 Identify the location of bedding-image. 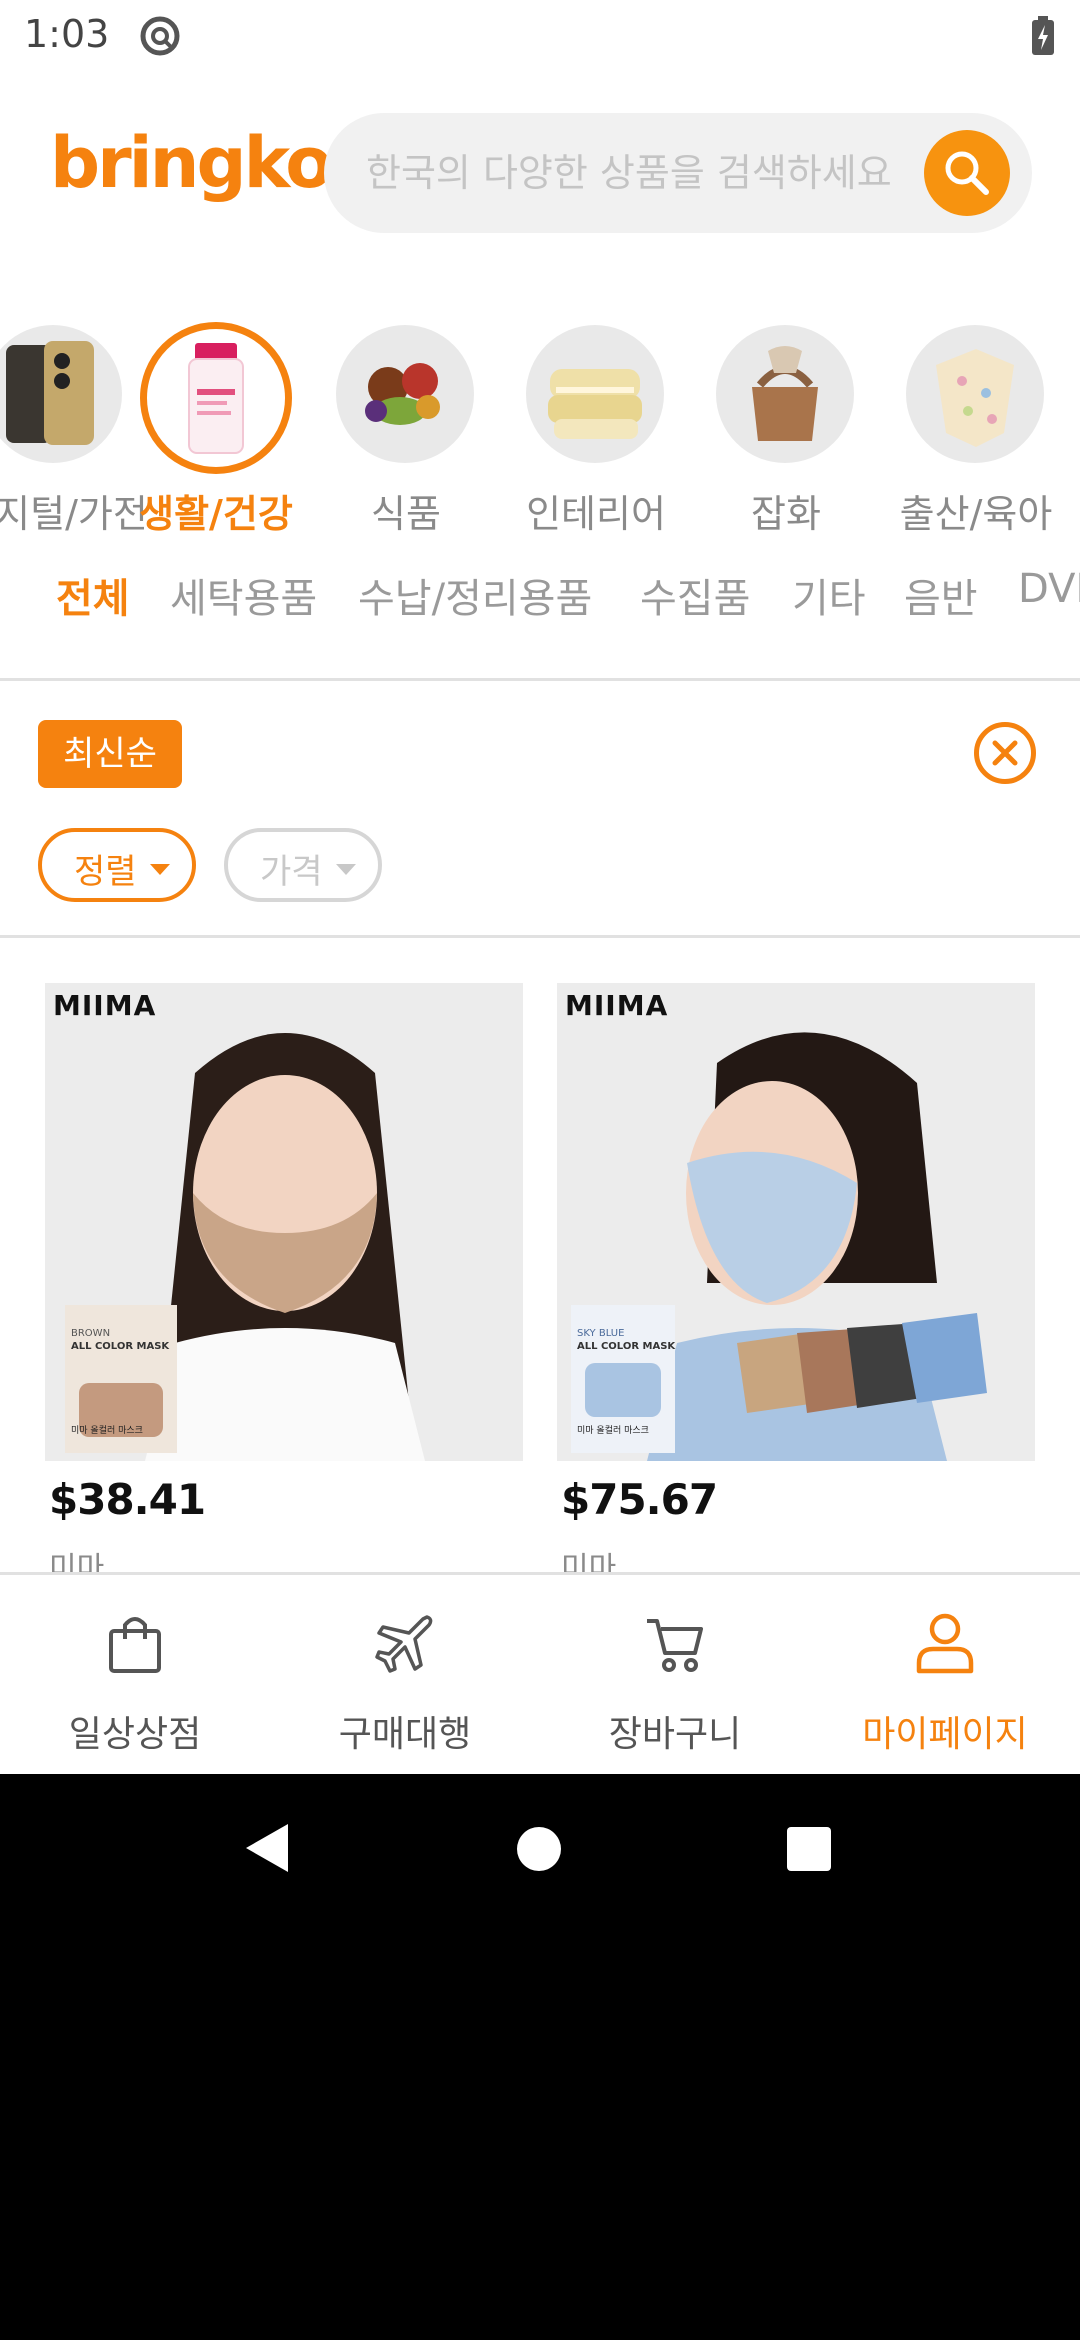
(595, 394).